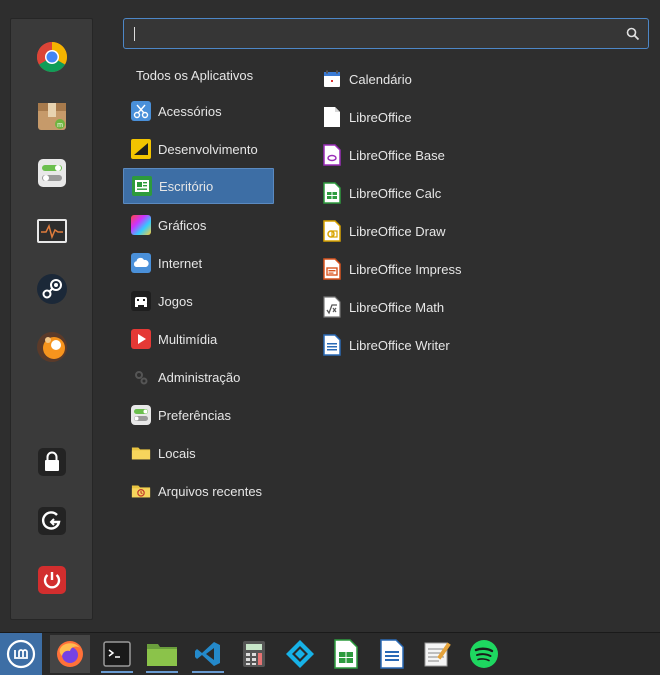 Image resolution: width=660 pixels, height=675 pixels. Describe the element at coordinates (194, 75) in the screenshot. I see `category-all-applications: Todos os Aplicativos` at that location.